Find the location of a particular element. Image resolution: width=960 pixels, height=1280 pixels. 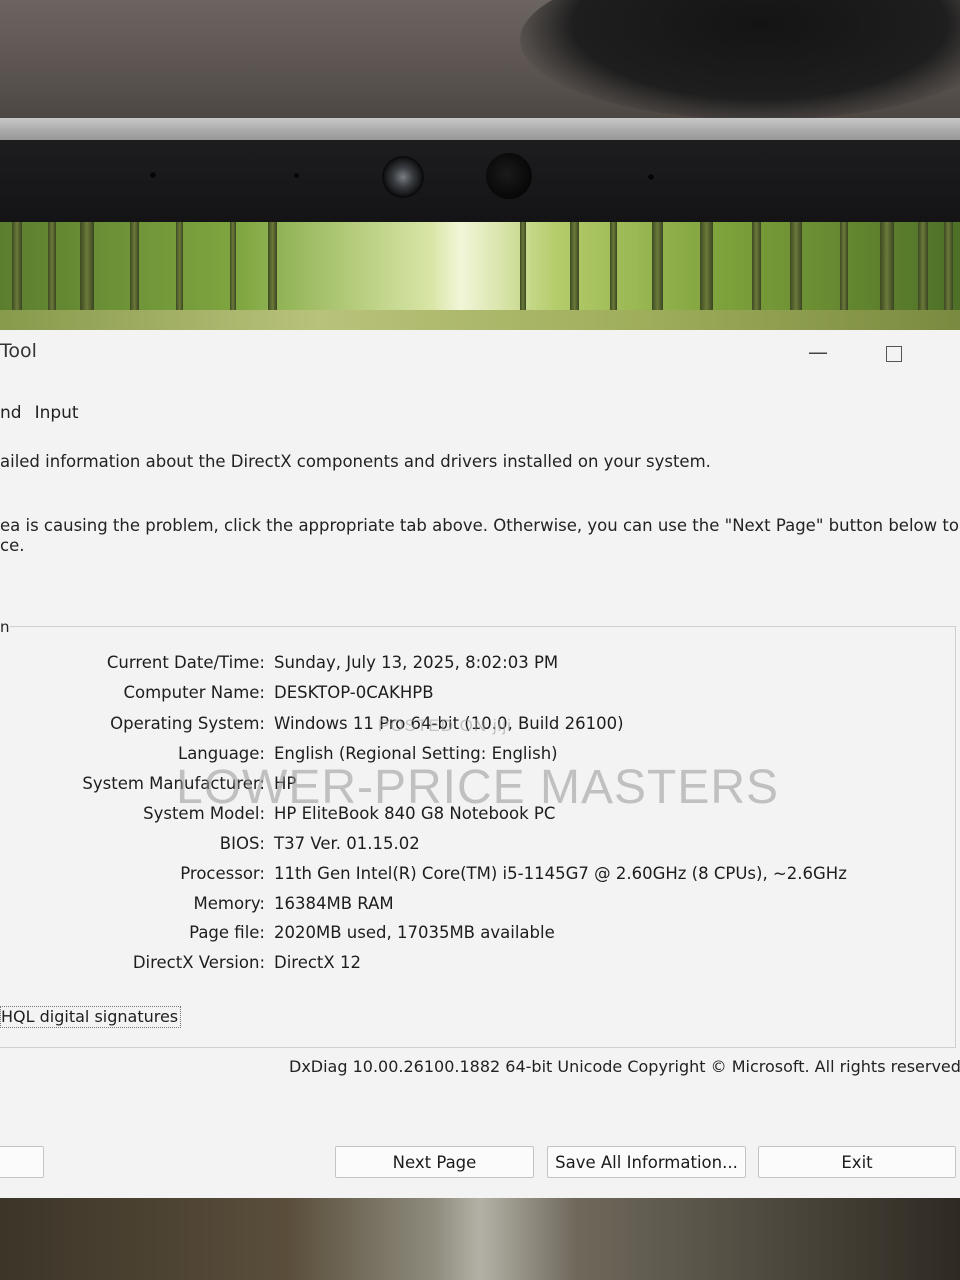

posted-on-watermark: POSTED ON jiji is located at coordinates (445, 725).